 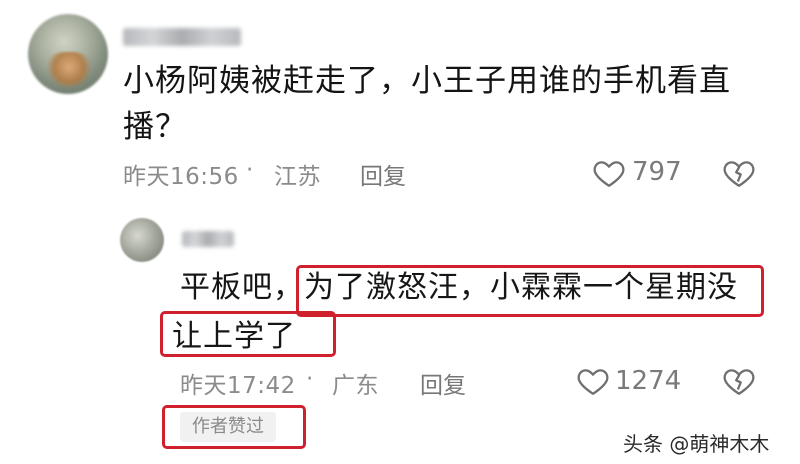 What do you see at coordinates (208, 239) in the screenshot?
I see `replier-name-blurred` at bounding box center [208, 239].